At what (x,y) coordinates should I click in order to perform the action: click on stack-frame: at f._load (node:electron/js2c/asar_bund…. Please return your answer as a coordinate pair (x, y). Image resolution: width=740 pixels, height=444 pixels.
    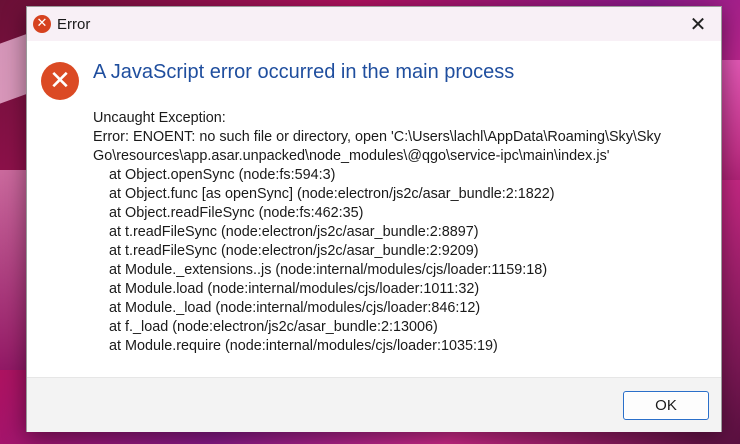
    Looking at the image, I should click on (273, 327).